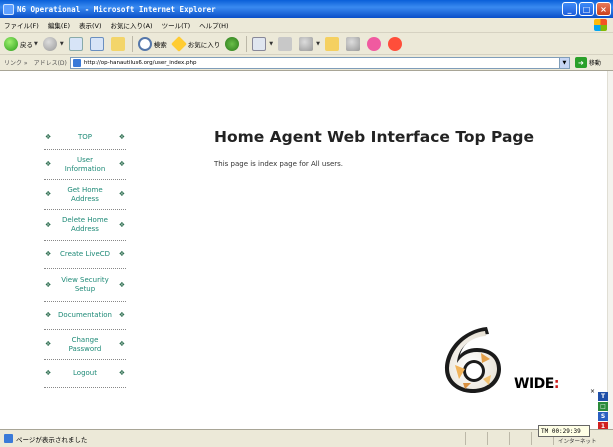 The image size is (613, 447). I want to click on menu-tools: ツール(T), so click(176, 25).